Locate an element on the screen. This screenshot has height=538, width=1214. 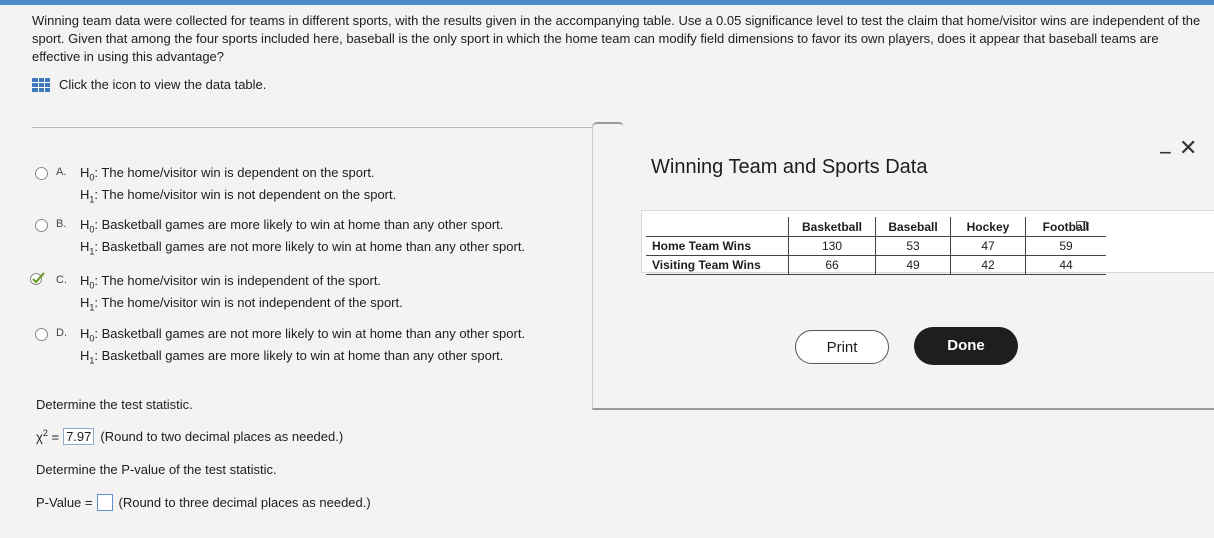
table-cell: 49 is located at coordinates (913, 265).